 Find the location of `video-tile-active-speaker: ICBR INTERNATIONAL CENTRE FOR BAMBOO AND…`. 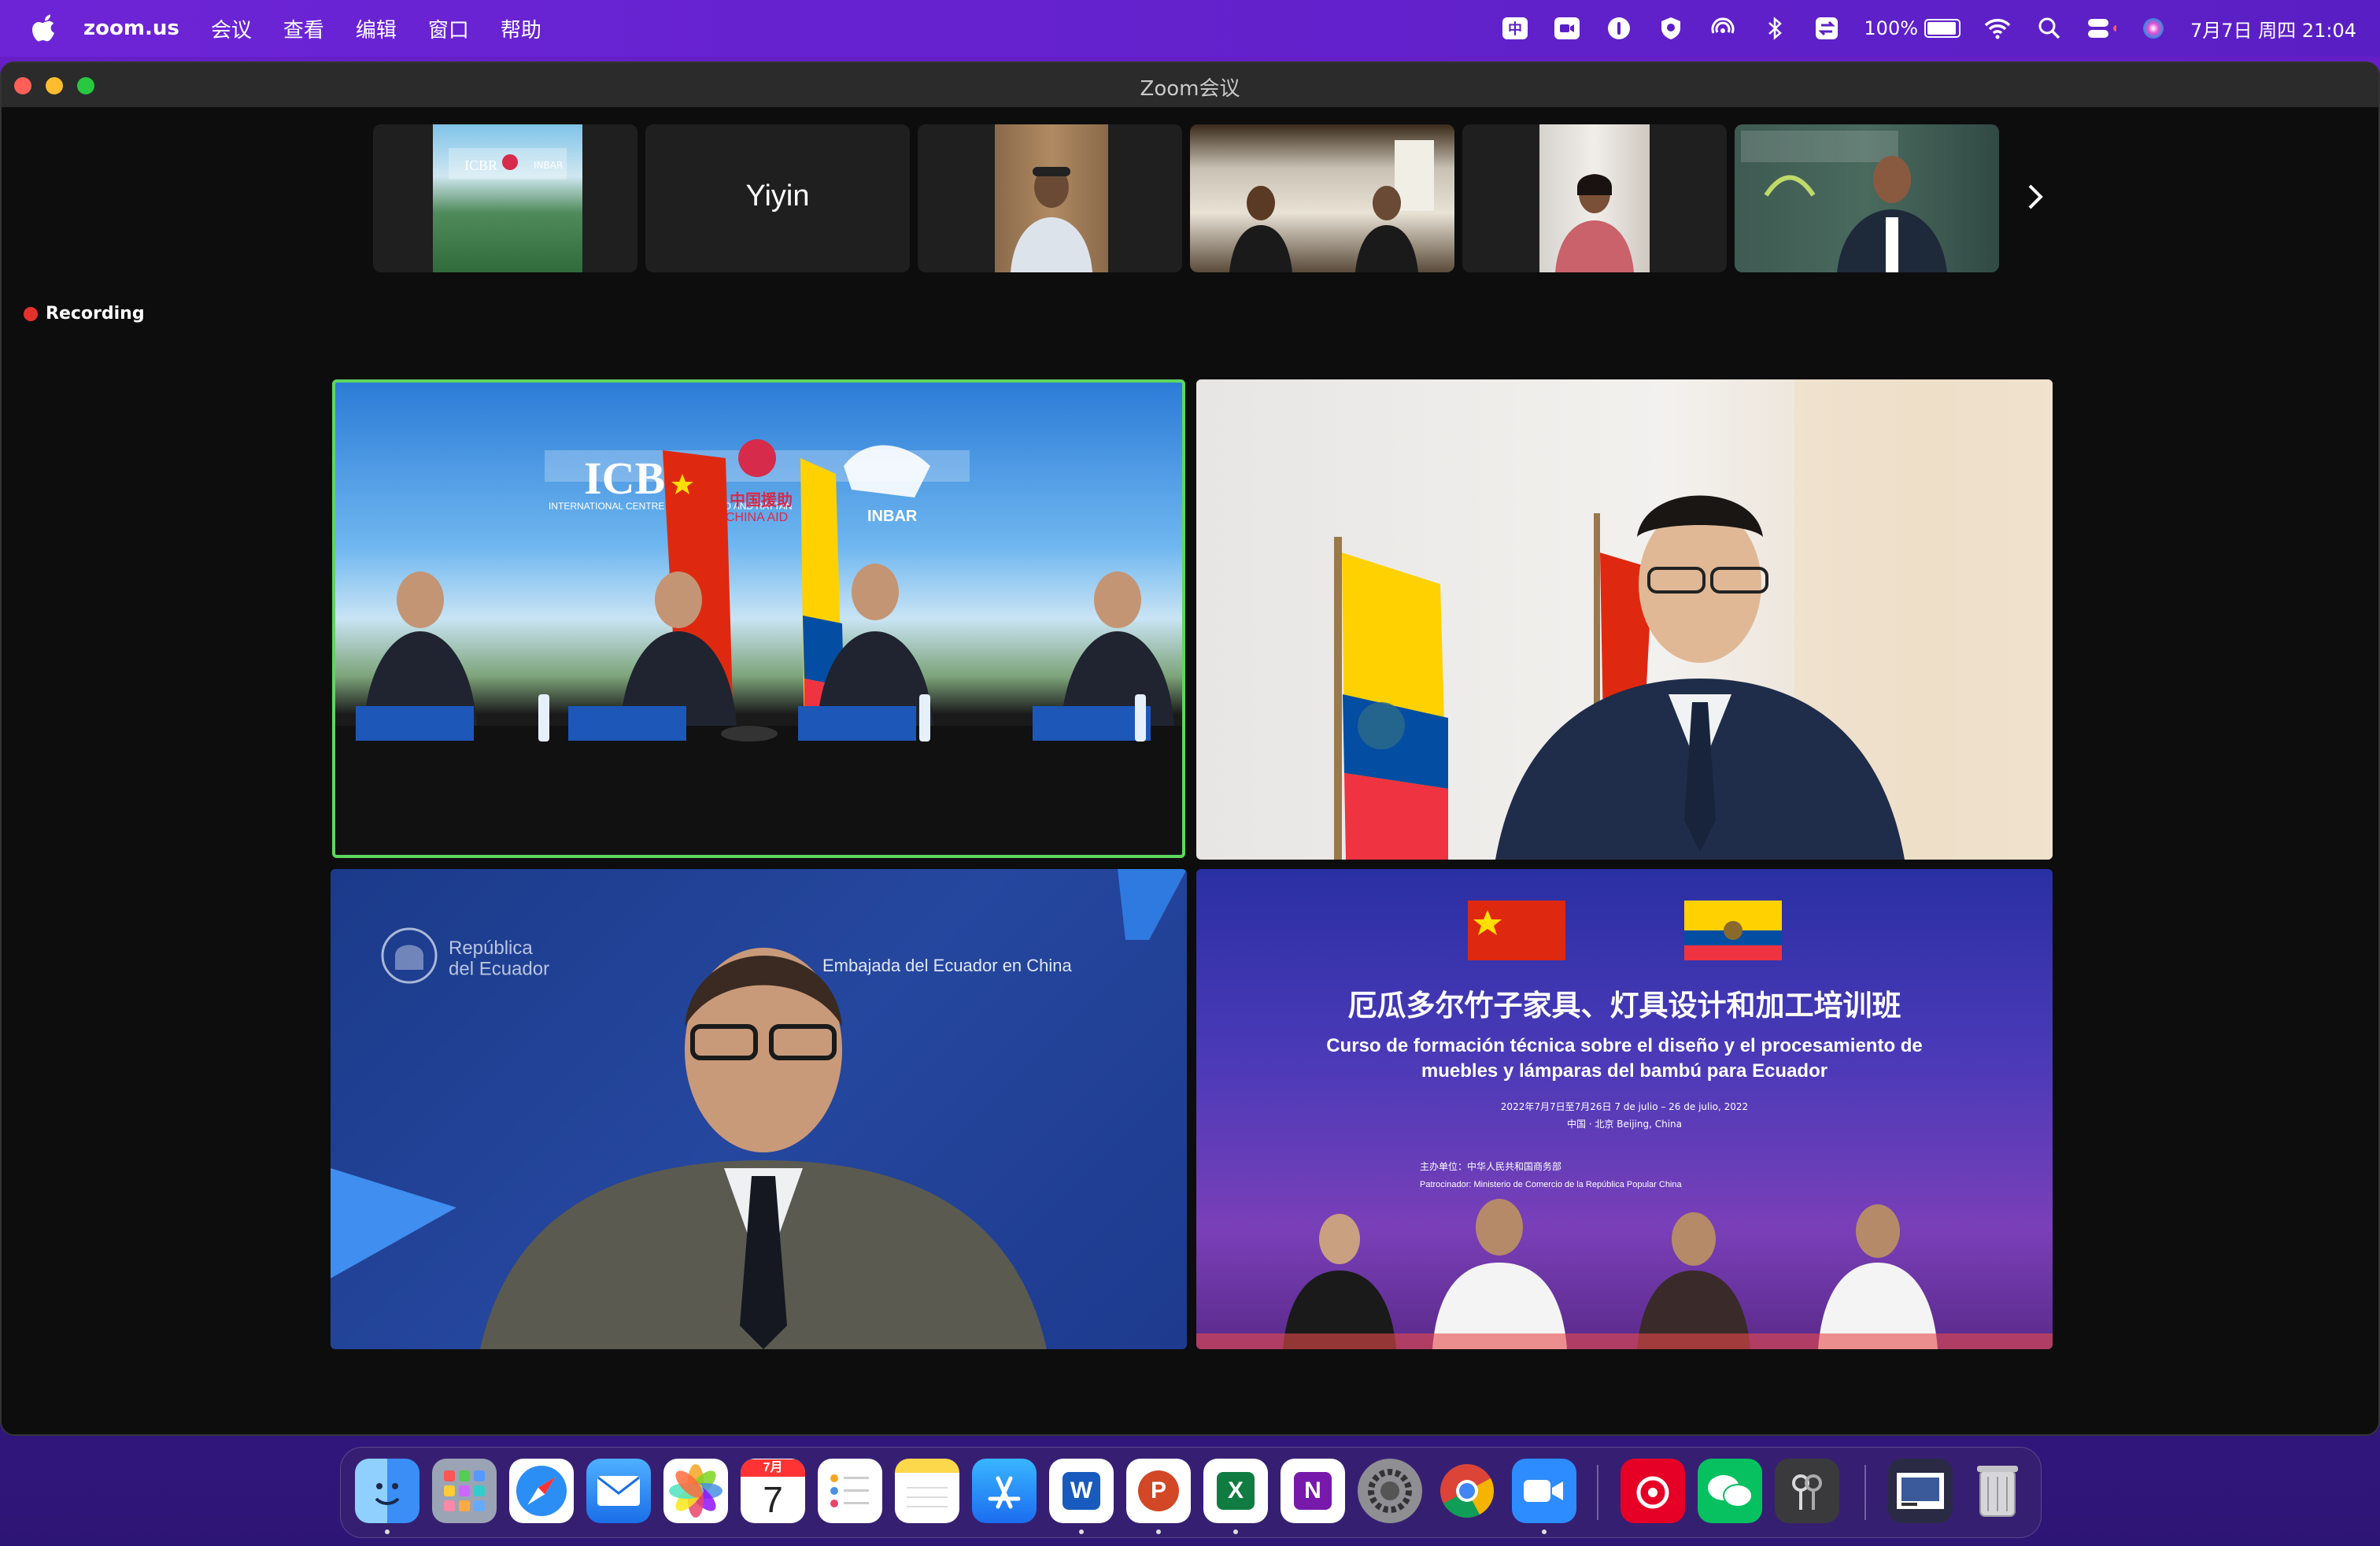

video-tile-active-speaker: ICBR INTERNATIONAL CENTRE FOR BAMBOO AND… is located at coordinates (758, 618).